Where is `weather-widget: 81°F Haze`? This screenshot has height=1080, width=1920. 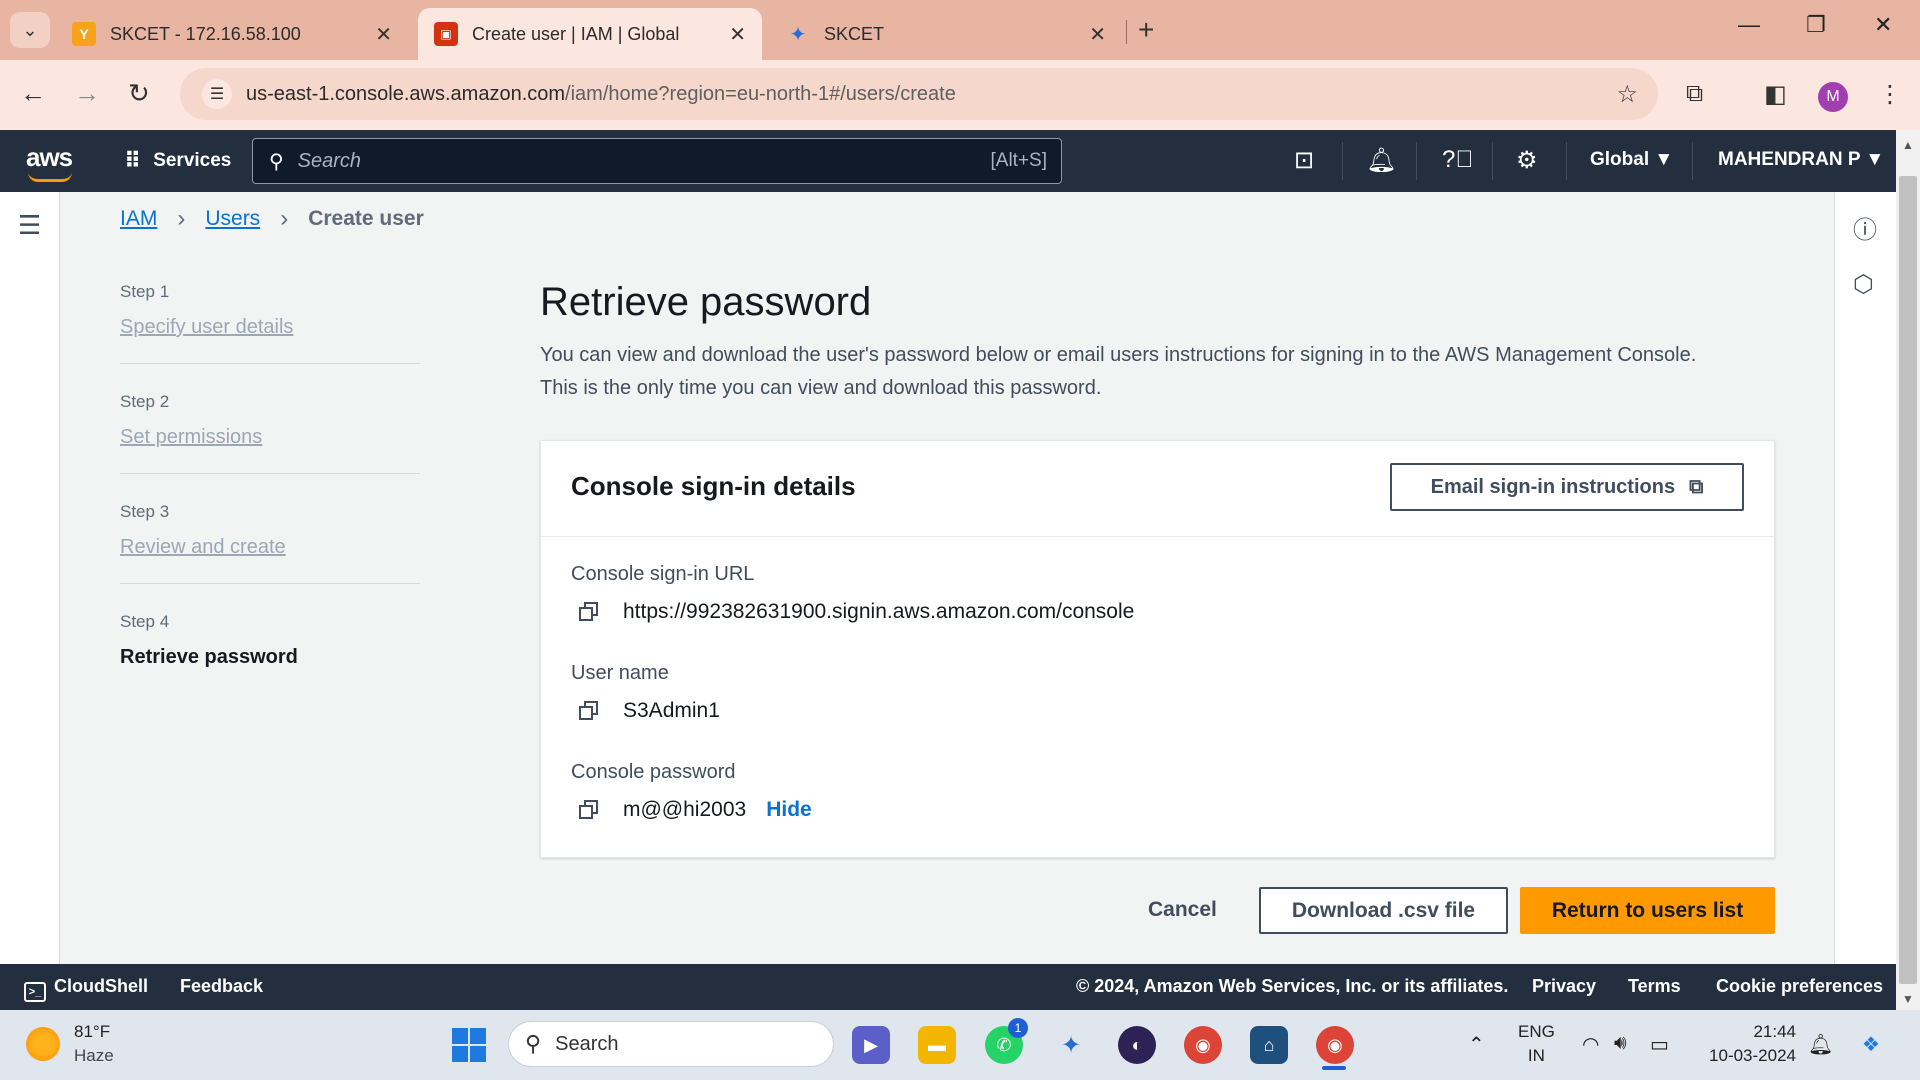 weather-widget: 81°F Haze is located at coordinates (70, 1044).